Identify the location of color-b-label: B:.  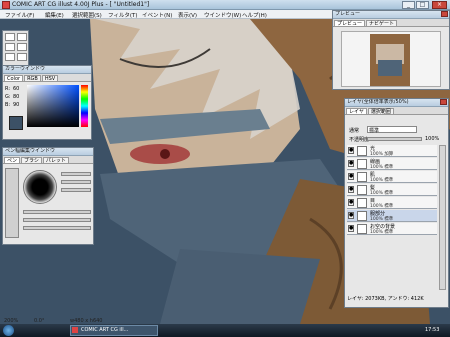
(8, 105).